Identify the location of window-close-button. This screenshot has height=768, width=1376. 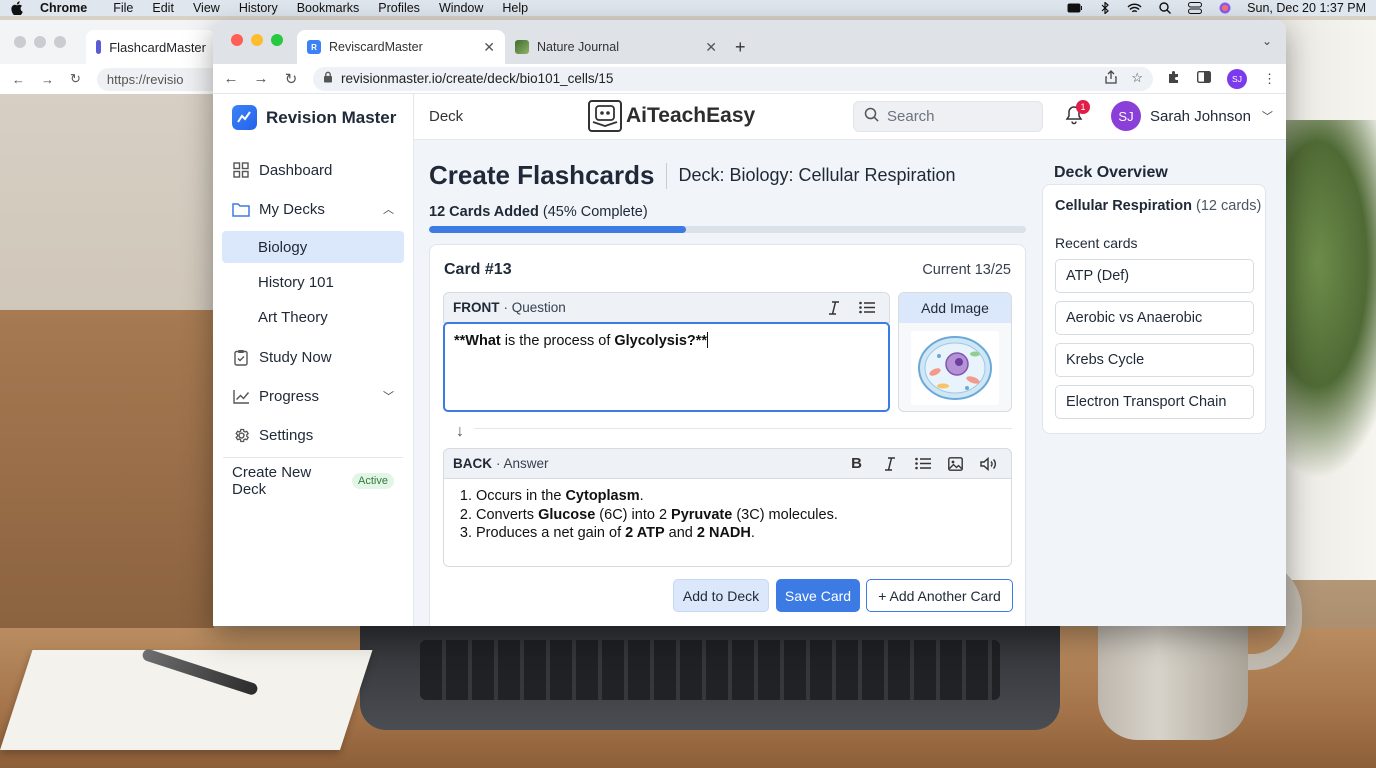
(237, 40).